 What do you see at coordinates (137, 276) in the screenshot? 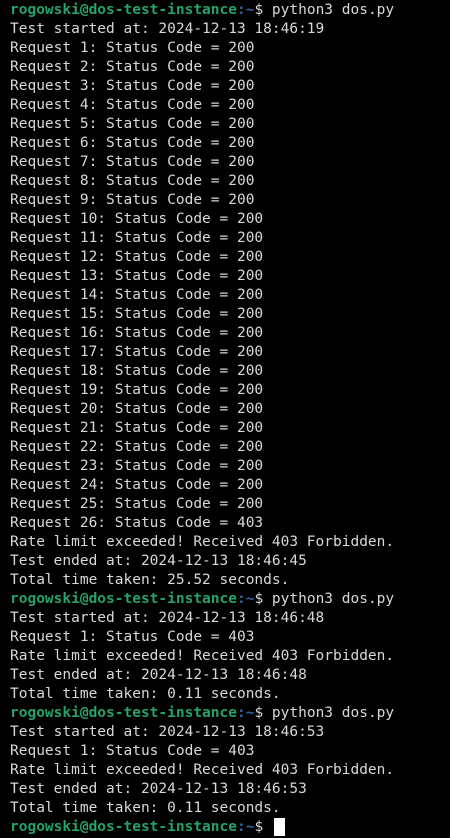
I see `output-line: Request 13: Status Code = 200` at bounding box center [137, 276].